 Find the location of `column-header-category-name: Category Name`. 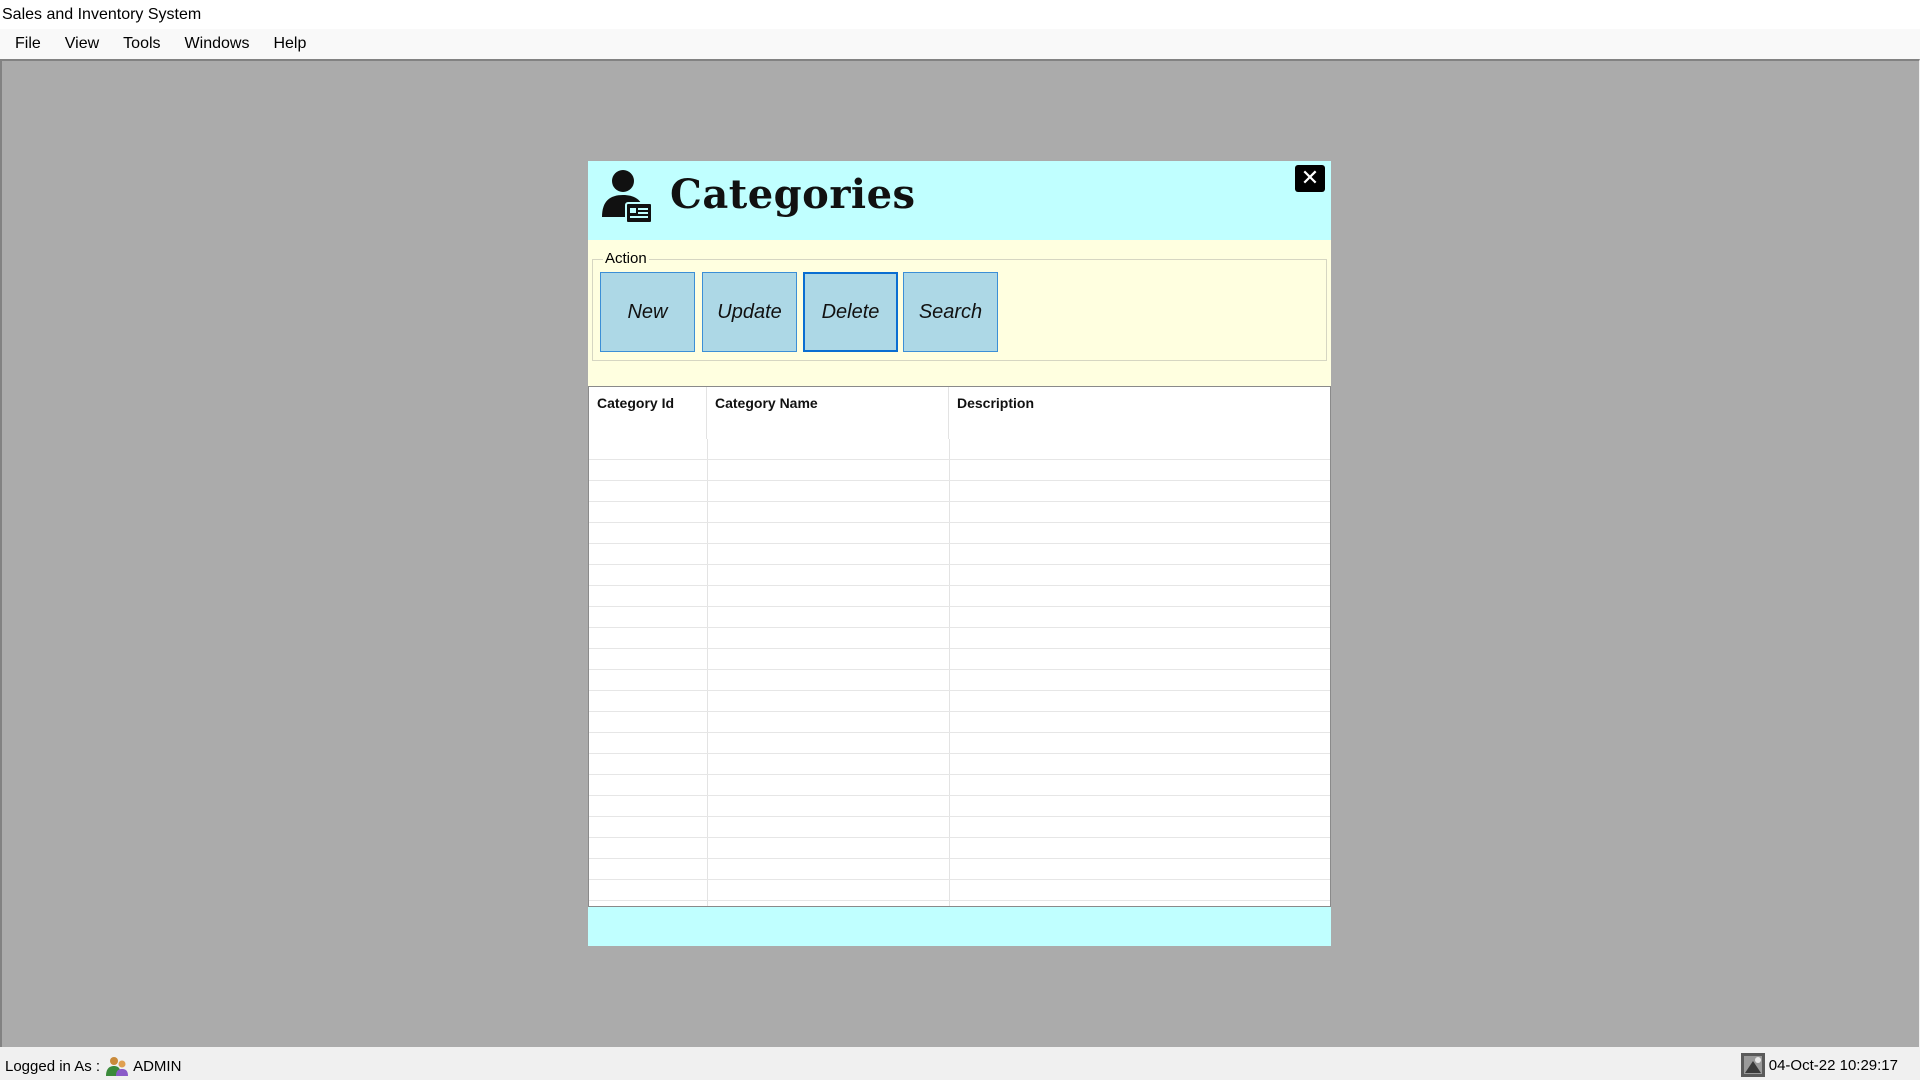

column-header-category-name: Category Name is located at coordinates (828, 413).